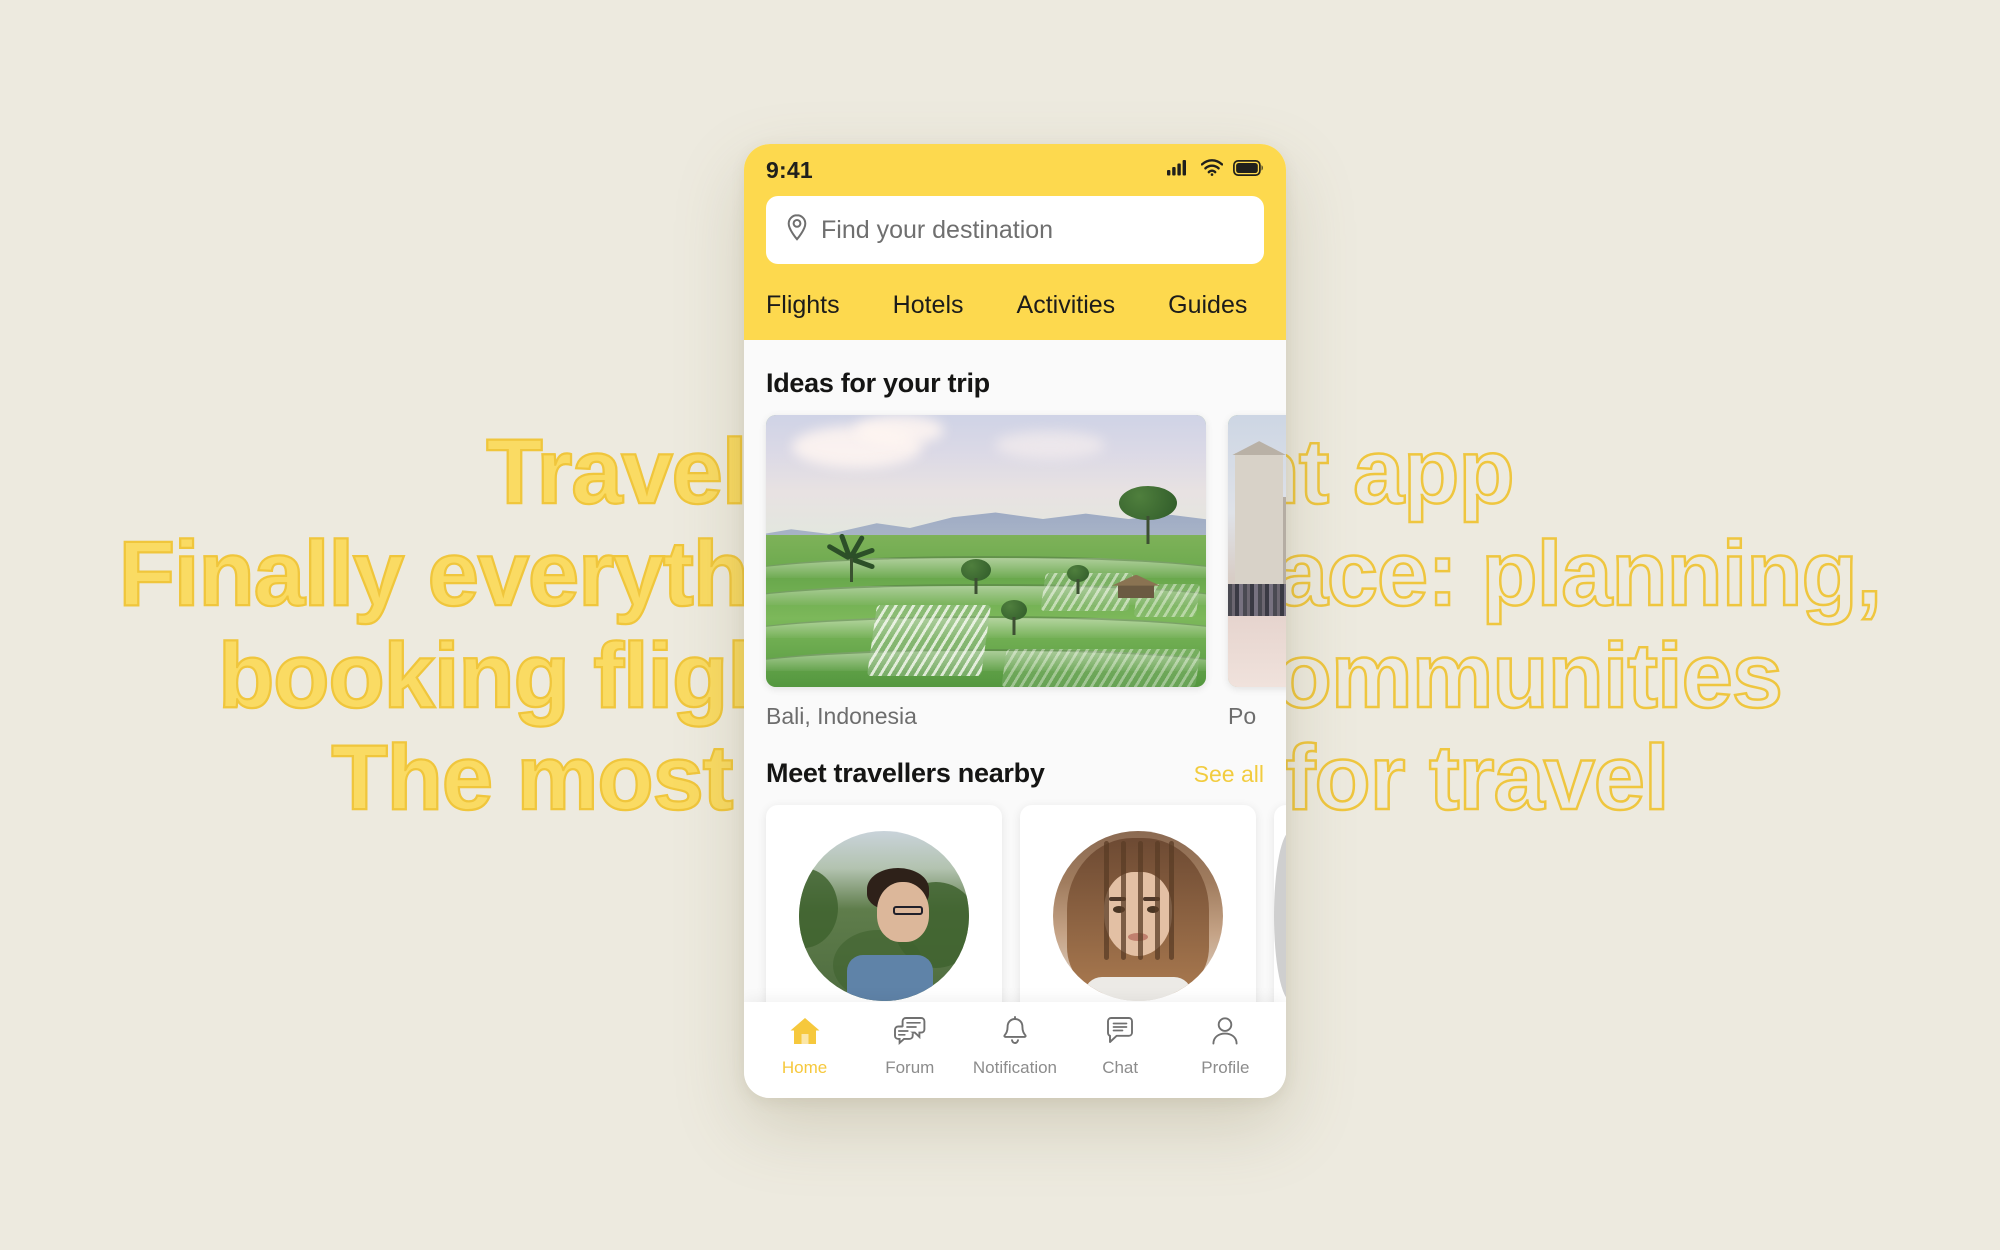 This screenshot has height=1250, width=2000. I want to click on status-icons, so click(1215, 170).